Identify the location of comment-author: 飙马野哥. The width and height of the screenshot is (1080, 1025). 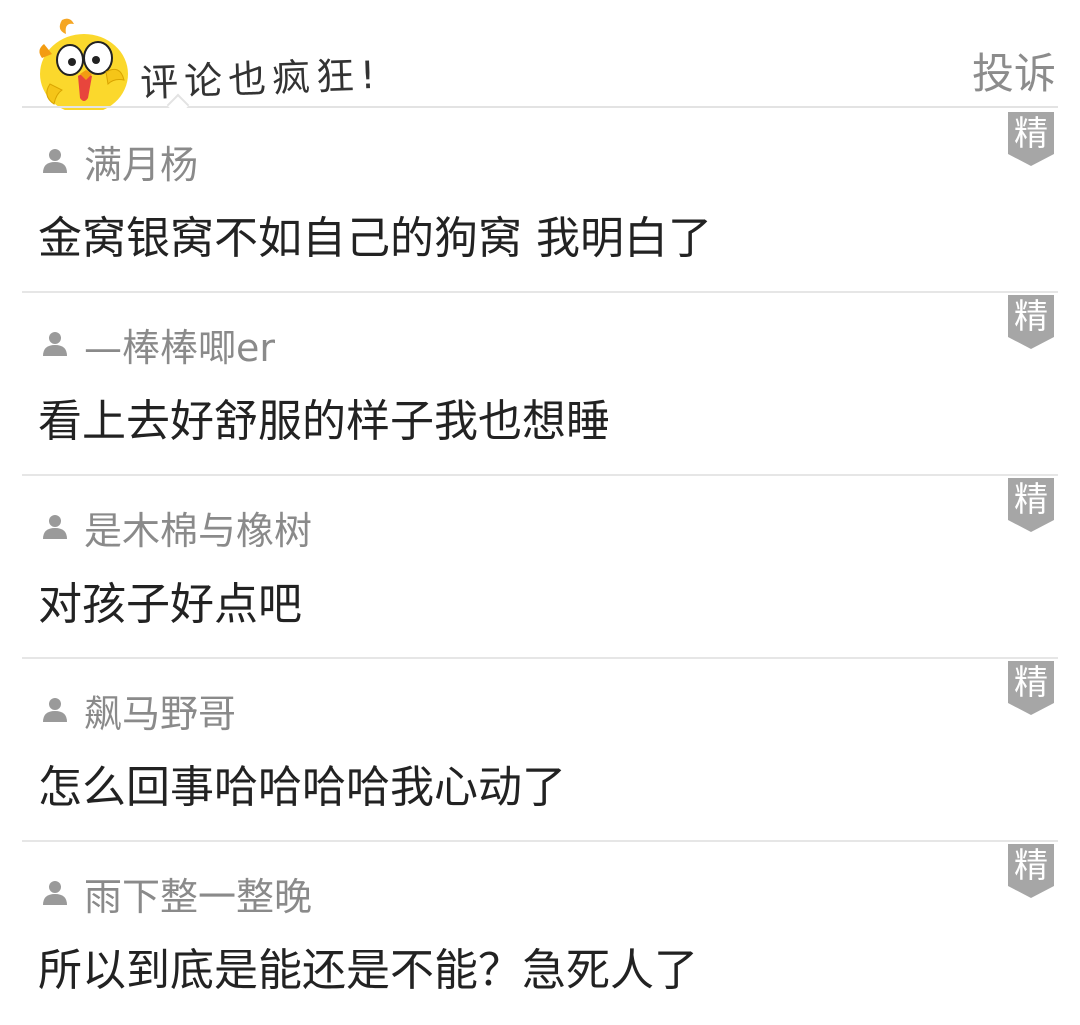
(138, 711).